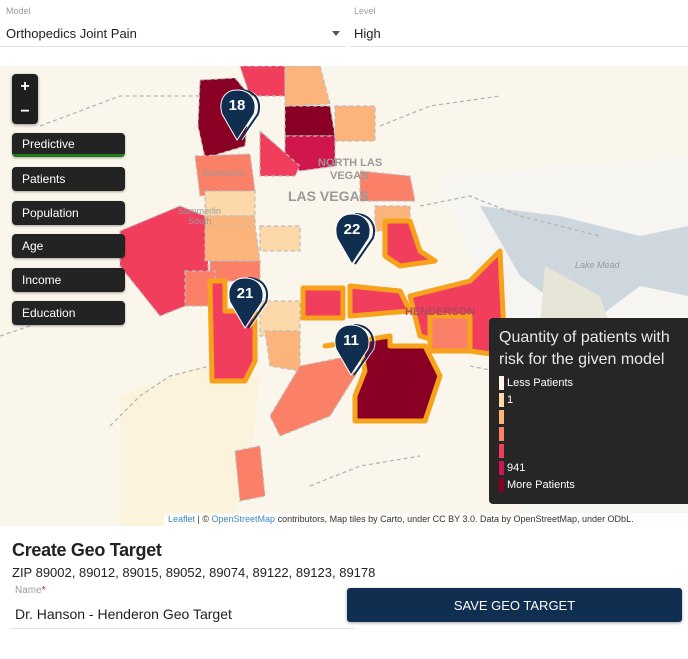 Image resolution: width=688 pixels, height=659 pixels. Describe the element at coordinates (593, 467) in the screenshot. I see `legend-item: 941` at that location.